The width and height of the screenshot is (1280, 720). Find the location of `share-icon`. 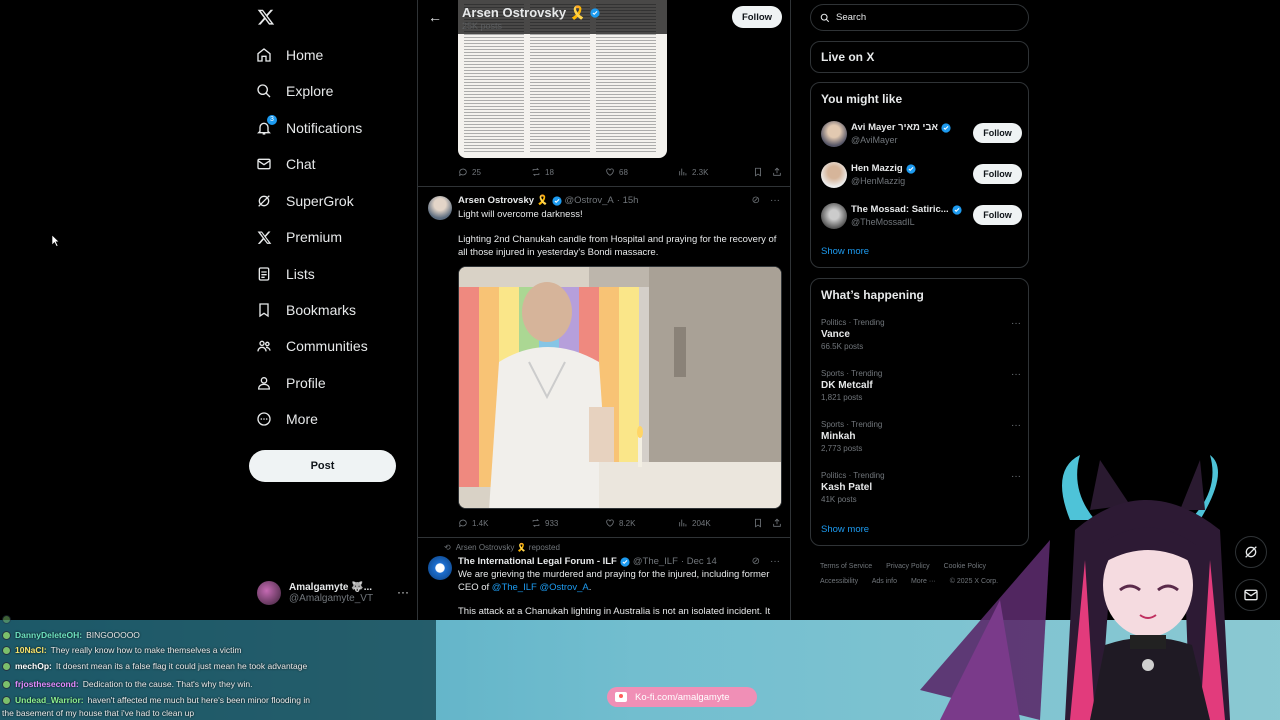

share-icon is located at coordinates (777, 522).